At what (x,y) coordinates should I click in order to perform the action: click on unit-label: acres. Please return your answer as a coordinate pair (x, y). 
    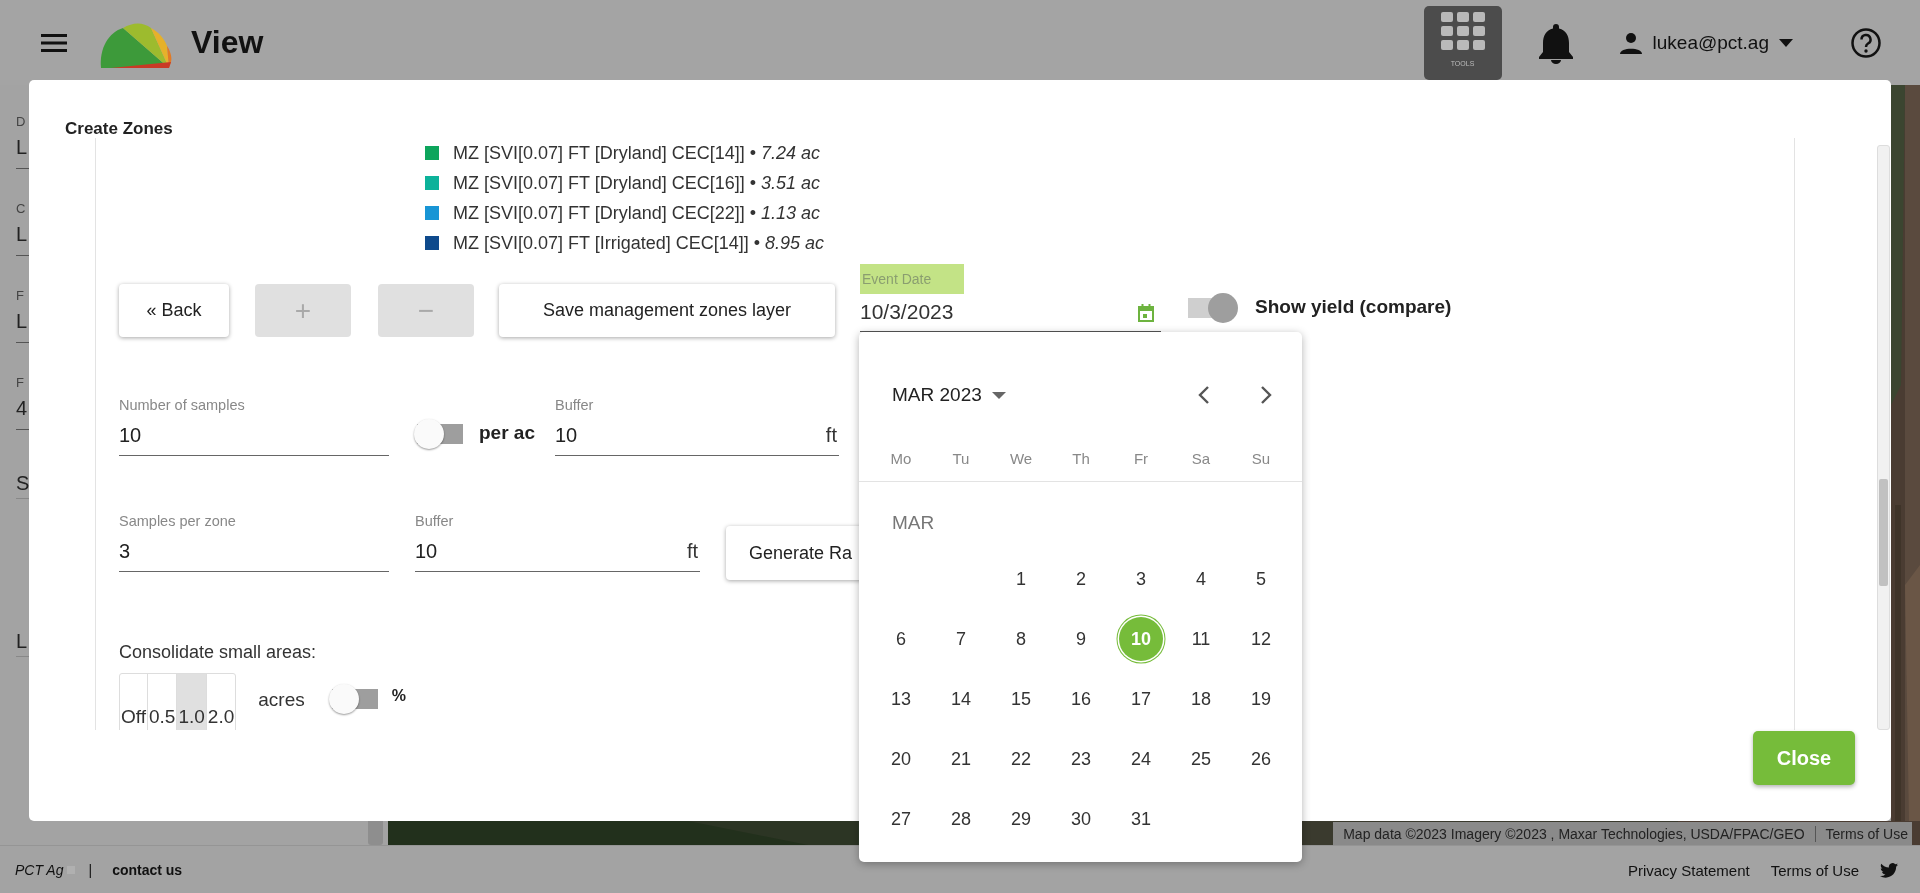
    Looking at the image, I should click on (281, 700).